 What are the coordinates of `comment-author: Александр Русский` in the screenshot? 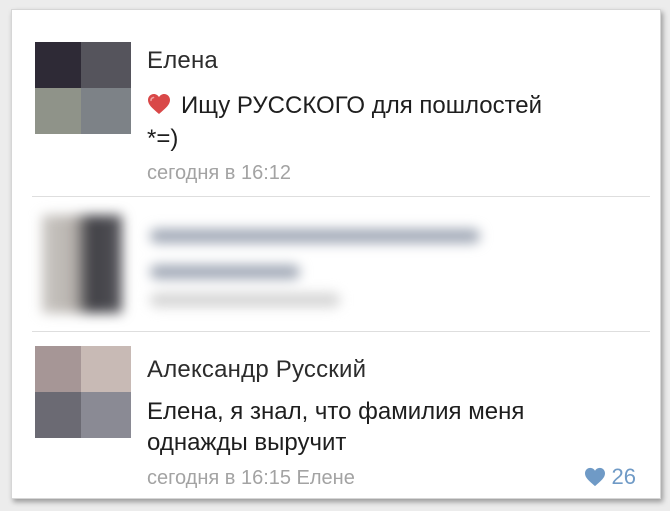 It's located at (256, 370).